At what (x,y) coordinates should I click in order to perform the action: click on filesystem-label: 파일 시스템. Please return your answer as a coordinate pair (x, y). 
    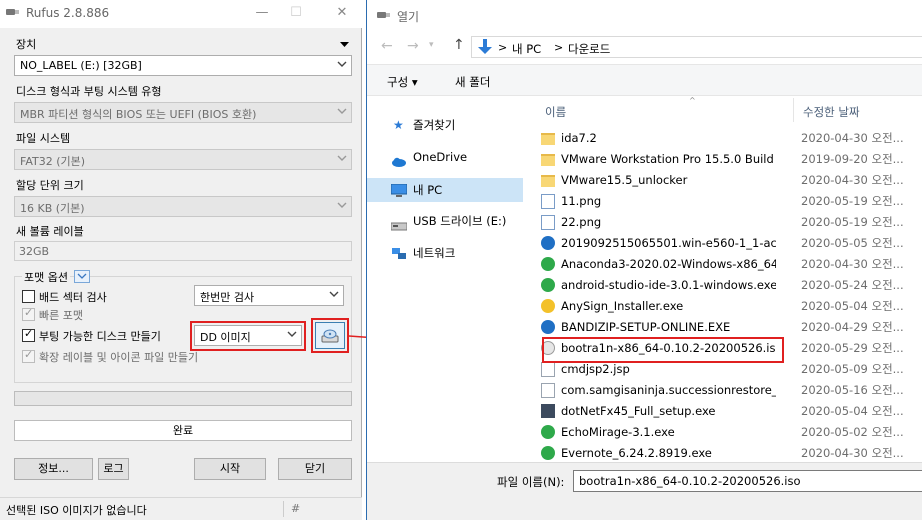
    Looking at the image, I should click on (43, 138).